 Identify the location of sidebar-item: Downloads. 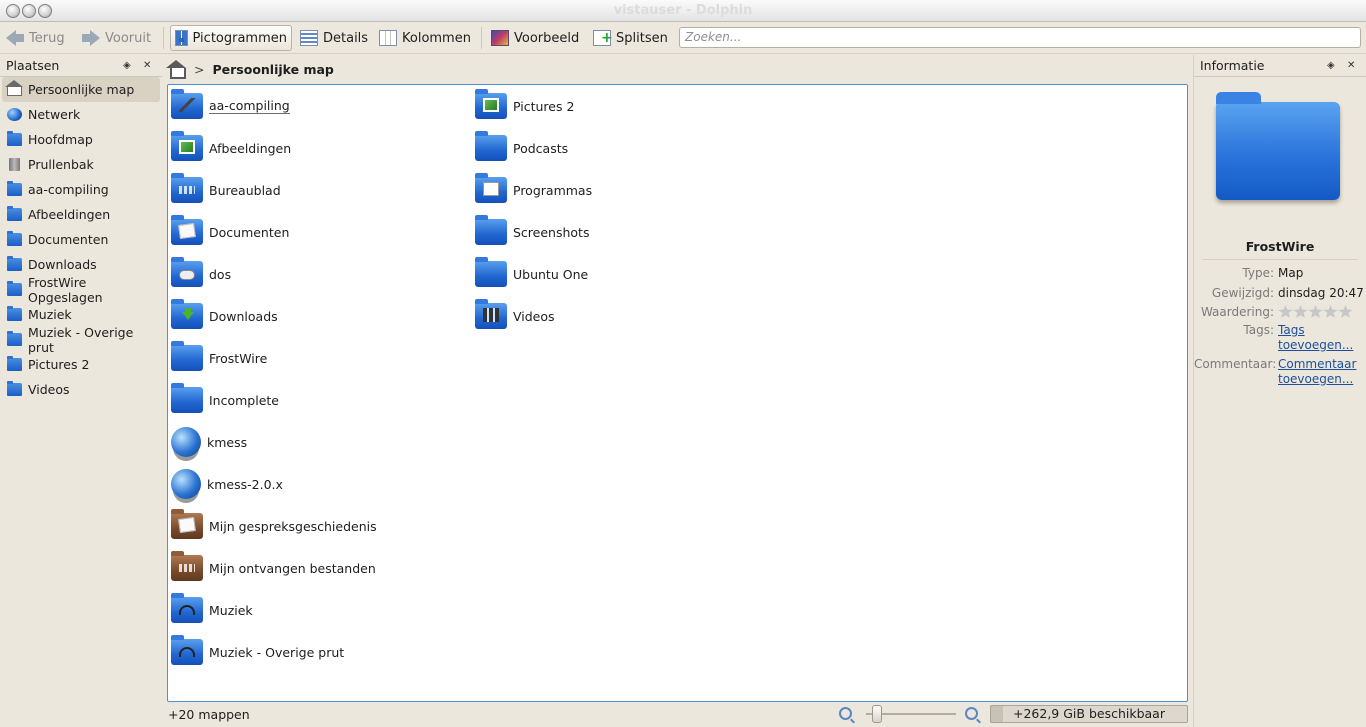
(81, 264).